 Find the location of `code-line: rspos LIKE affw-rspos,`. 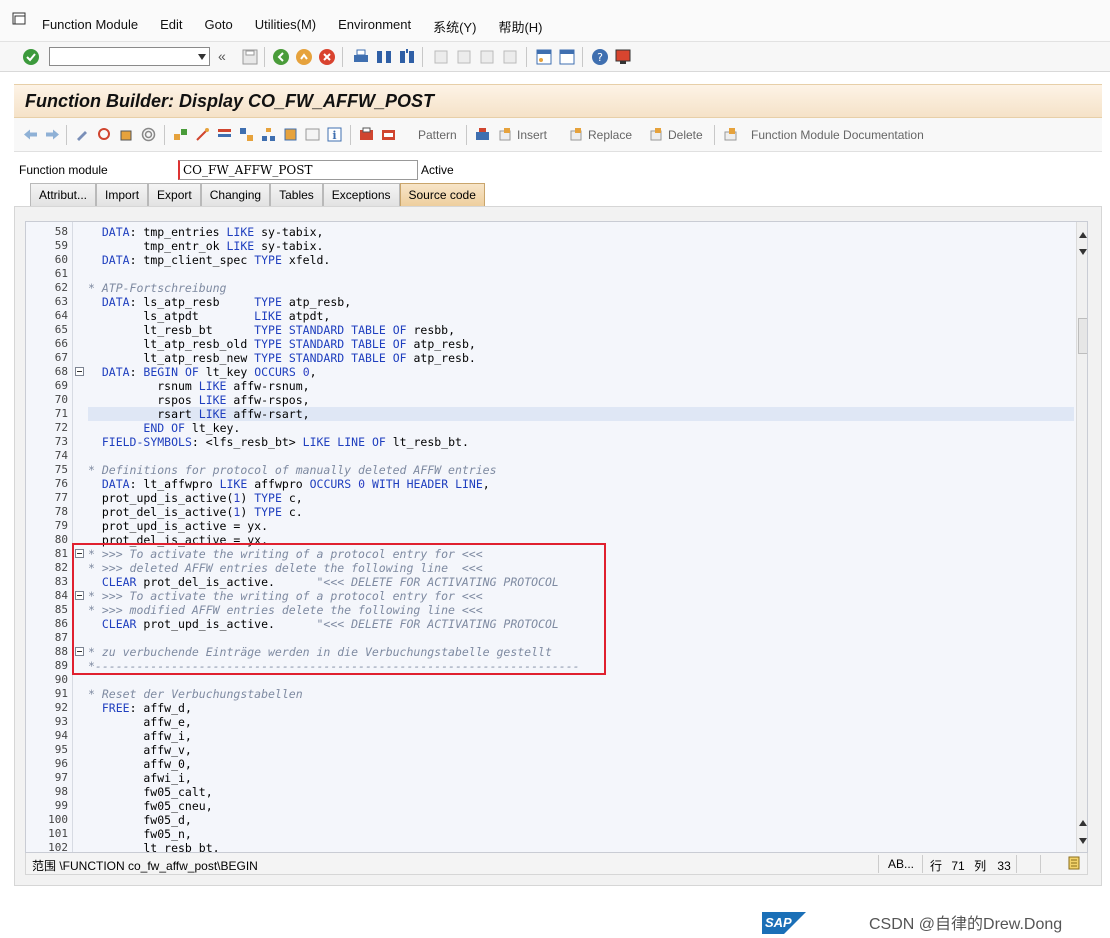

code-line: rspos LIKE affw-rspos, is located at coordinates (587, 400).